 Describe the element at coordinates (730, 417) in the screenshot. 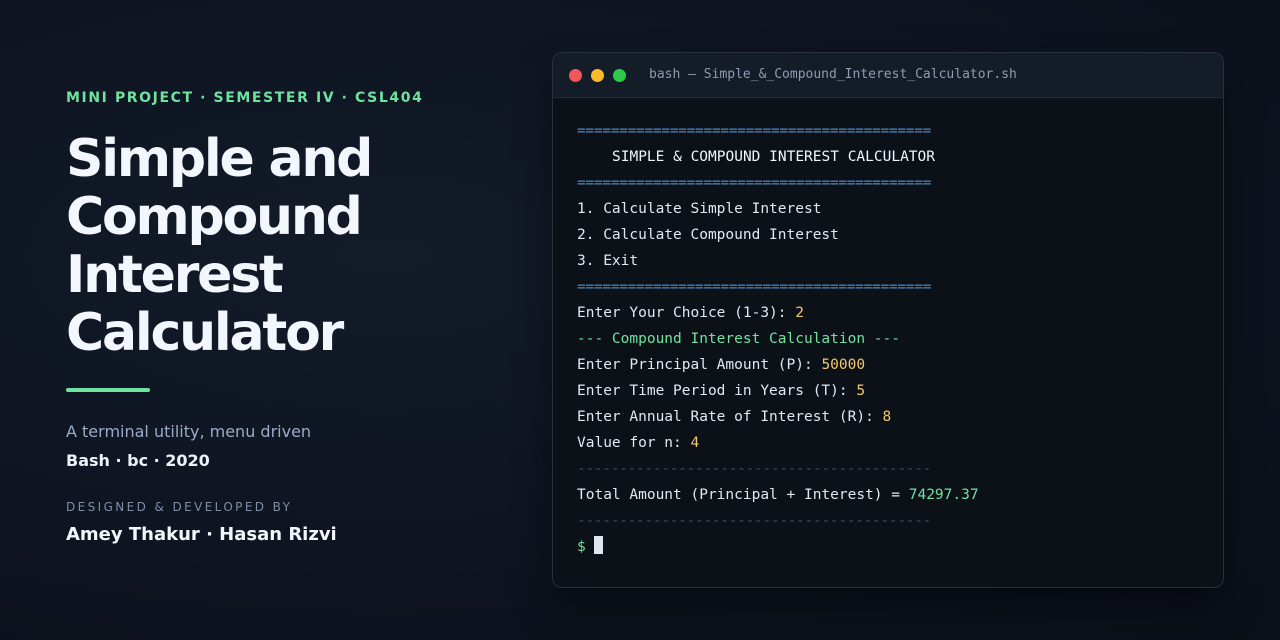

I see `input-label: Enter Annual Rate of Interest (R):` at that location.